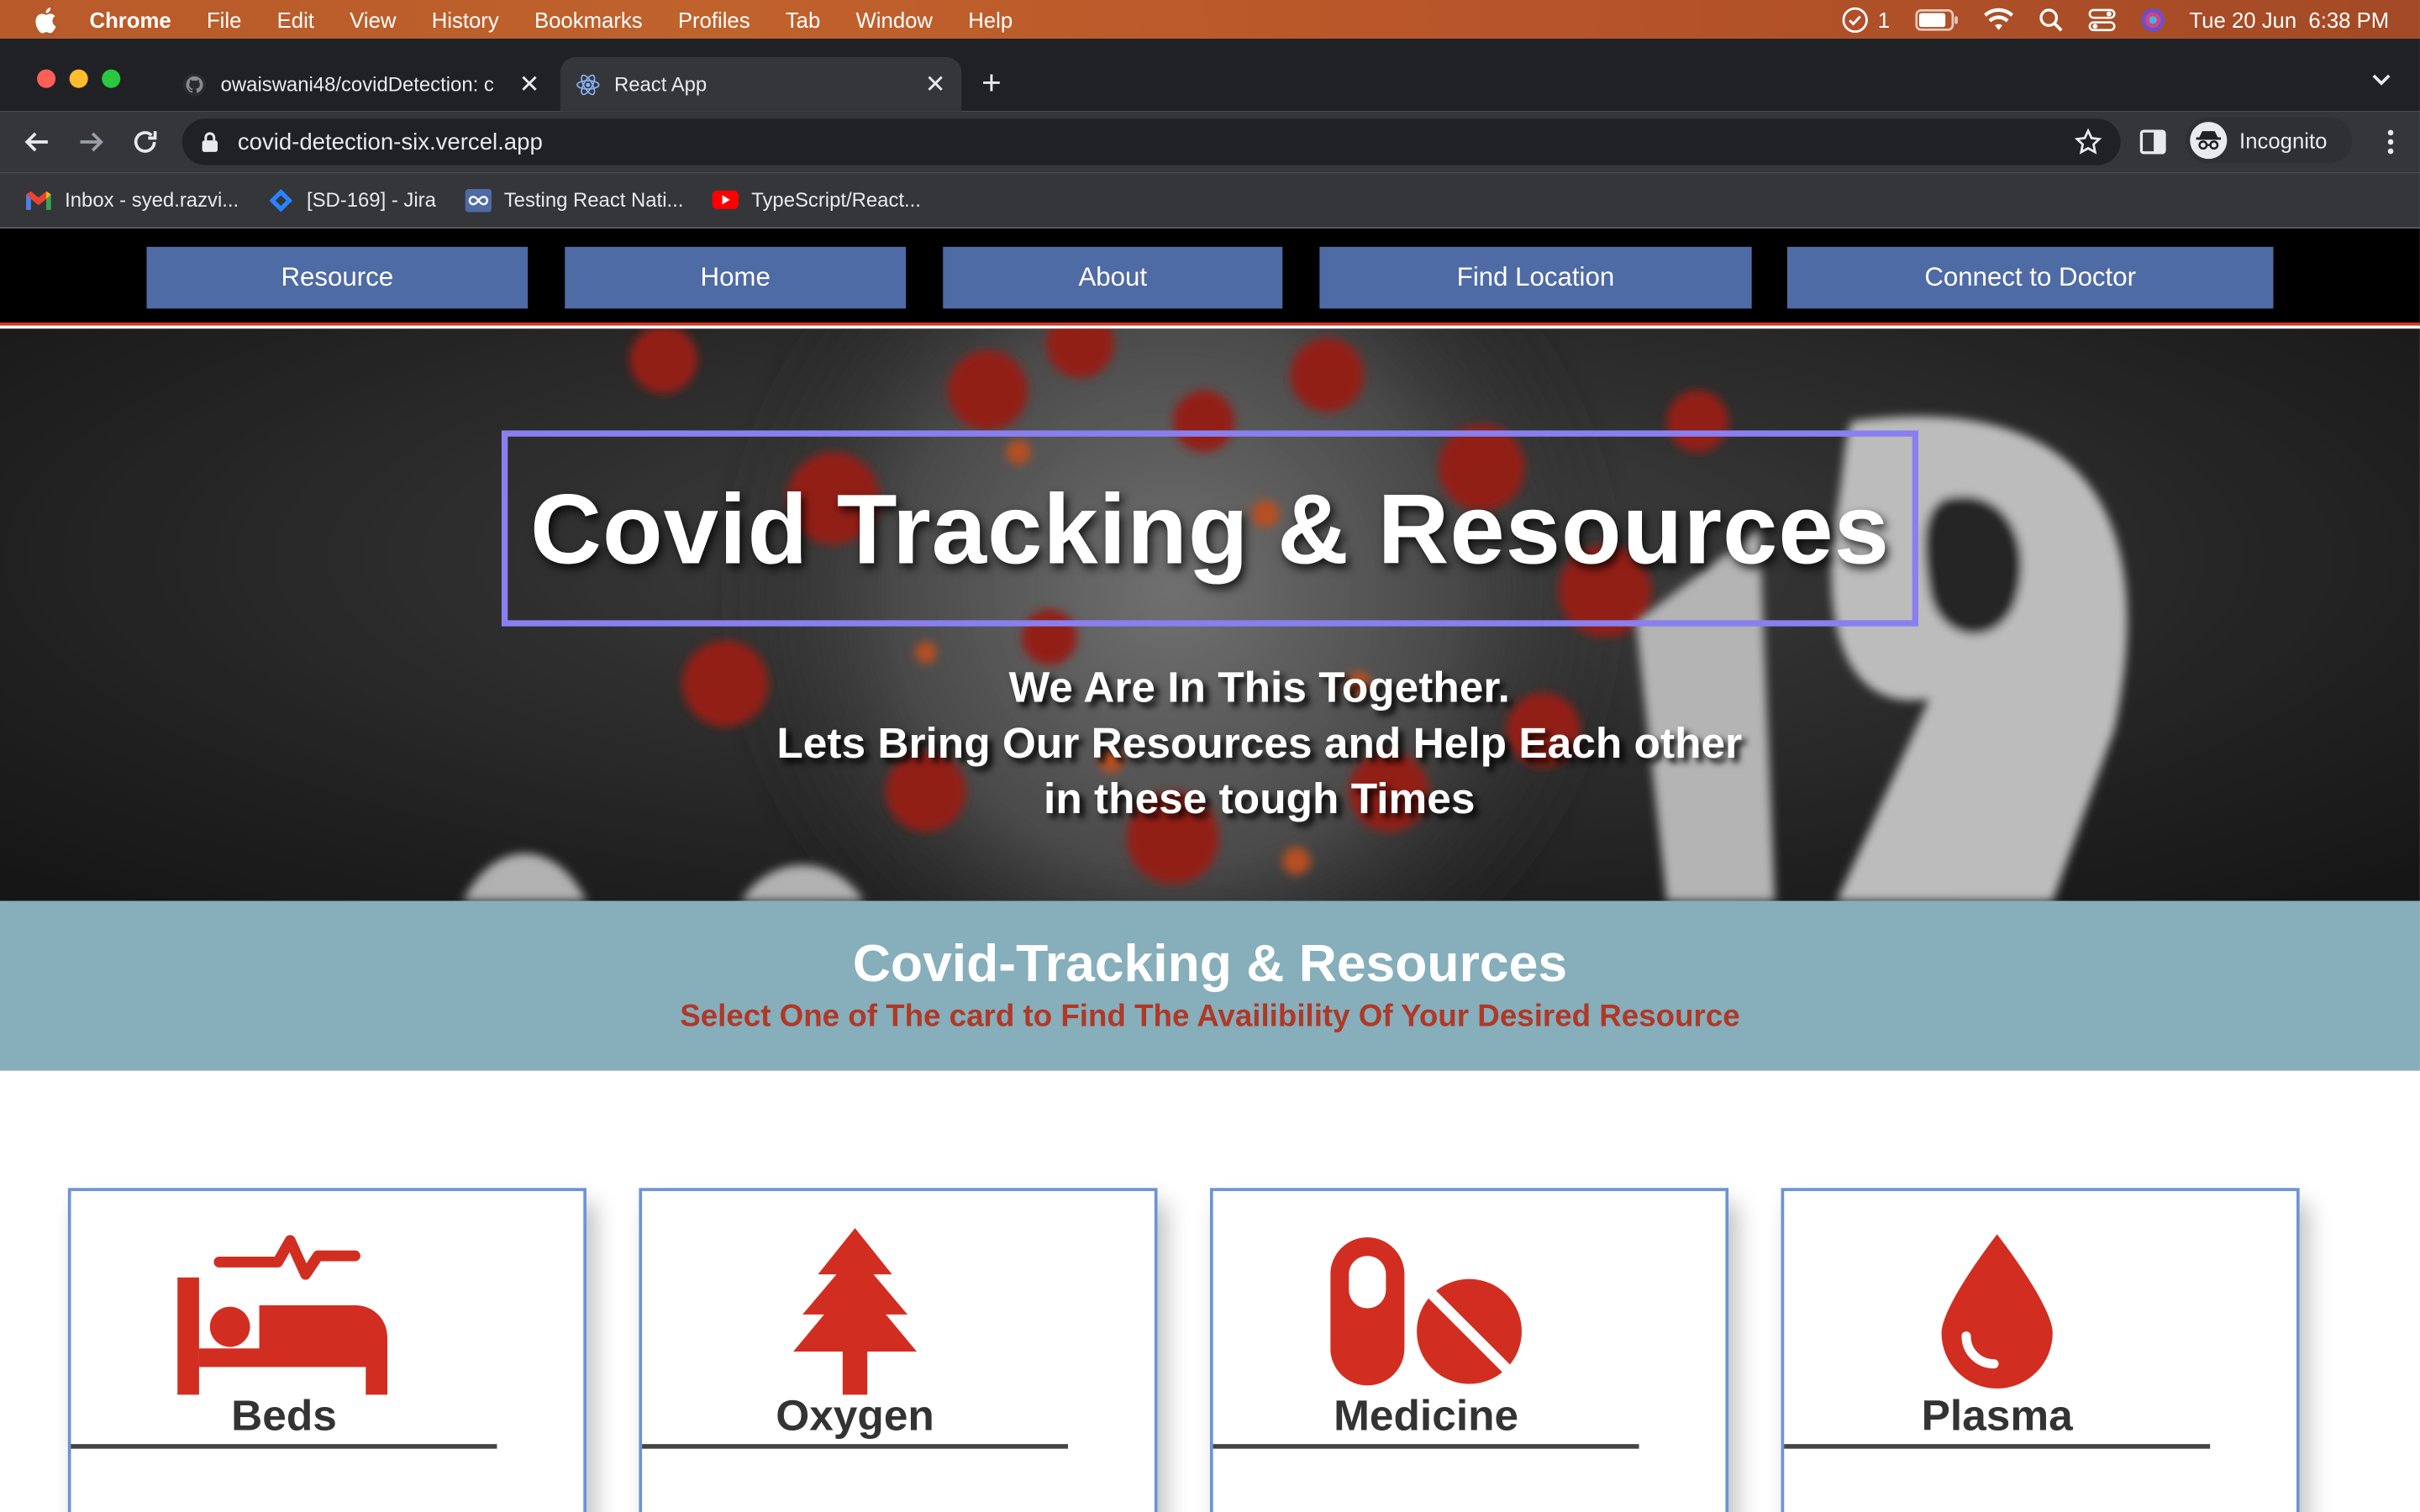 Image resolution: width=2420 pixels, height=1512 pixels. What do you see at coordinates (1997, 19) in the screenshot?
I see `wifi-icon` at bounding box center [1997, 19].